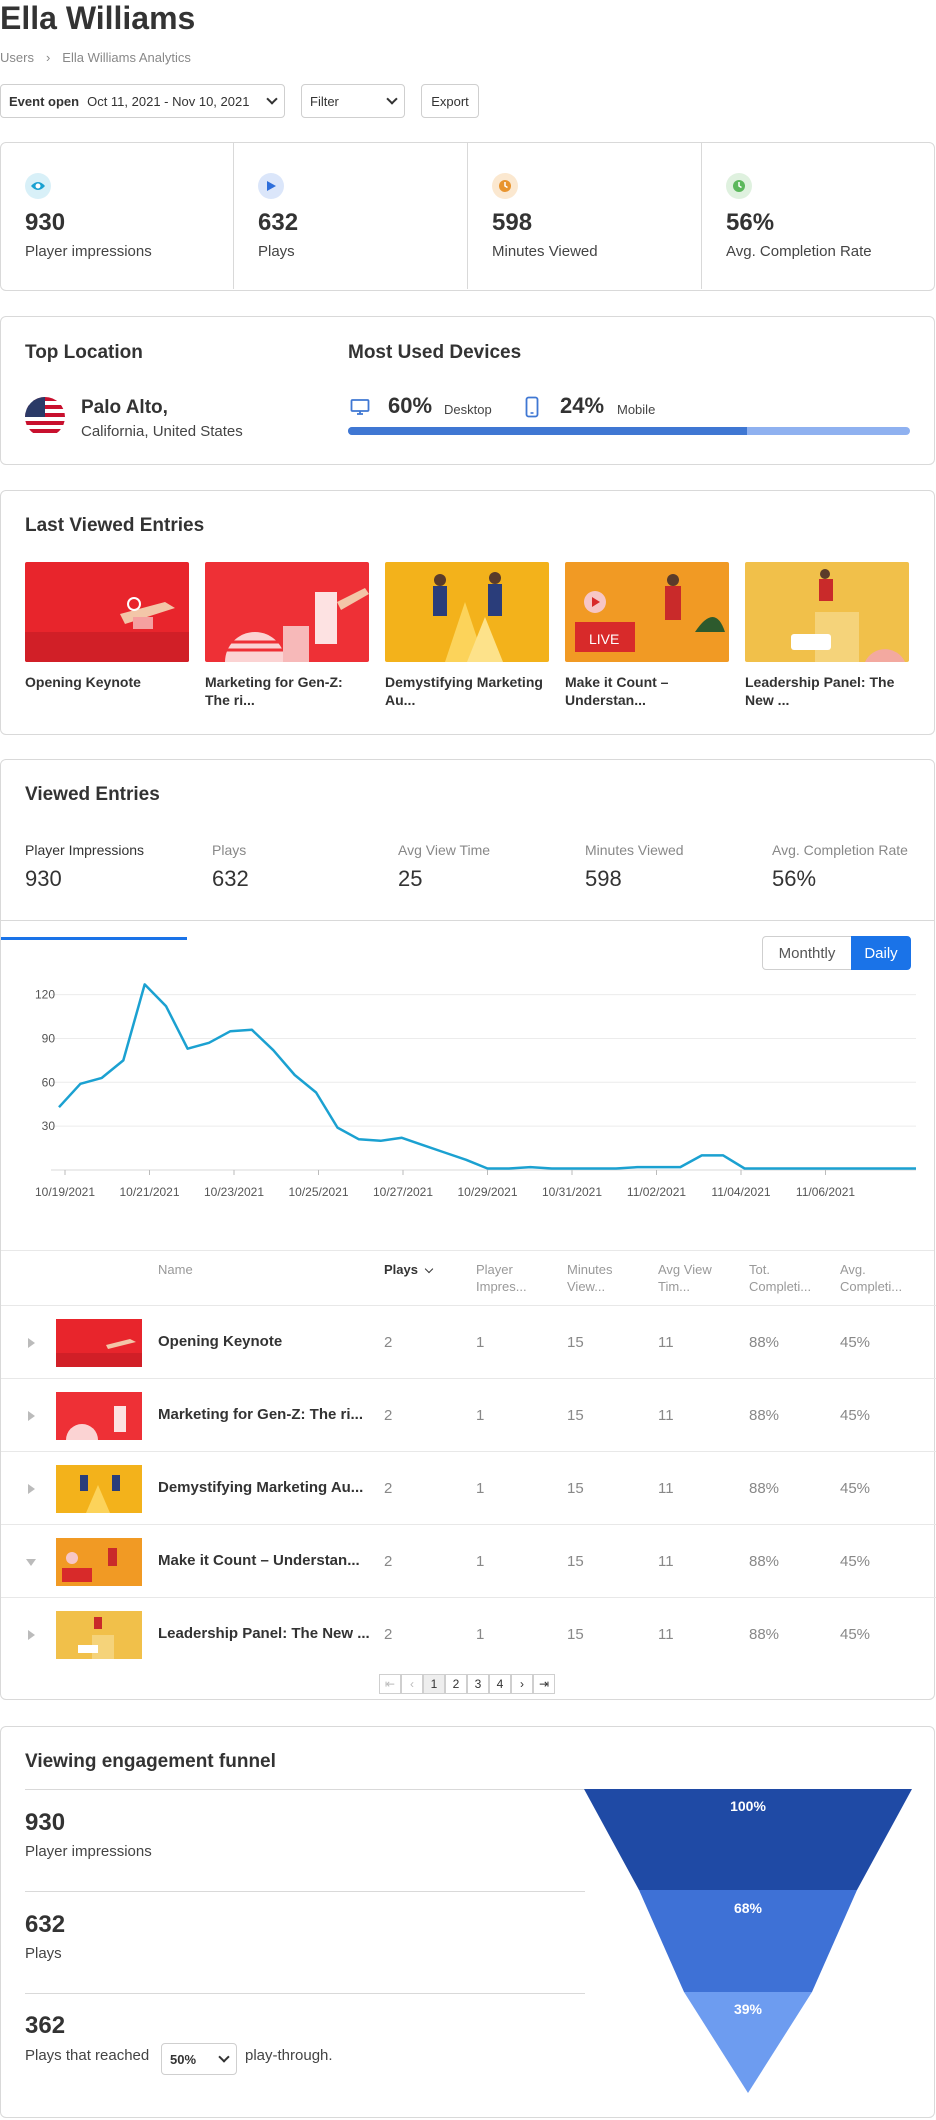 The image size is (936, 2120). Describe the element at coordinates (43, 1953) in the screenshot. I see `funnel-stage-label: Plays` at that location.